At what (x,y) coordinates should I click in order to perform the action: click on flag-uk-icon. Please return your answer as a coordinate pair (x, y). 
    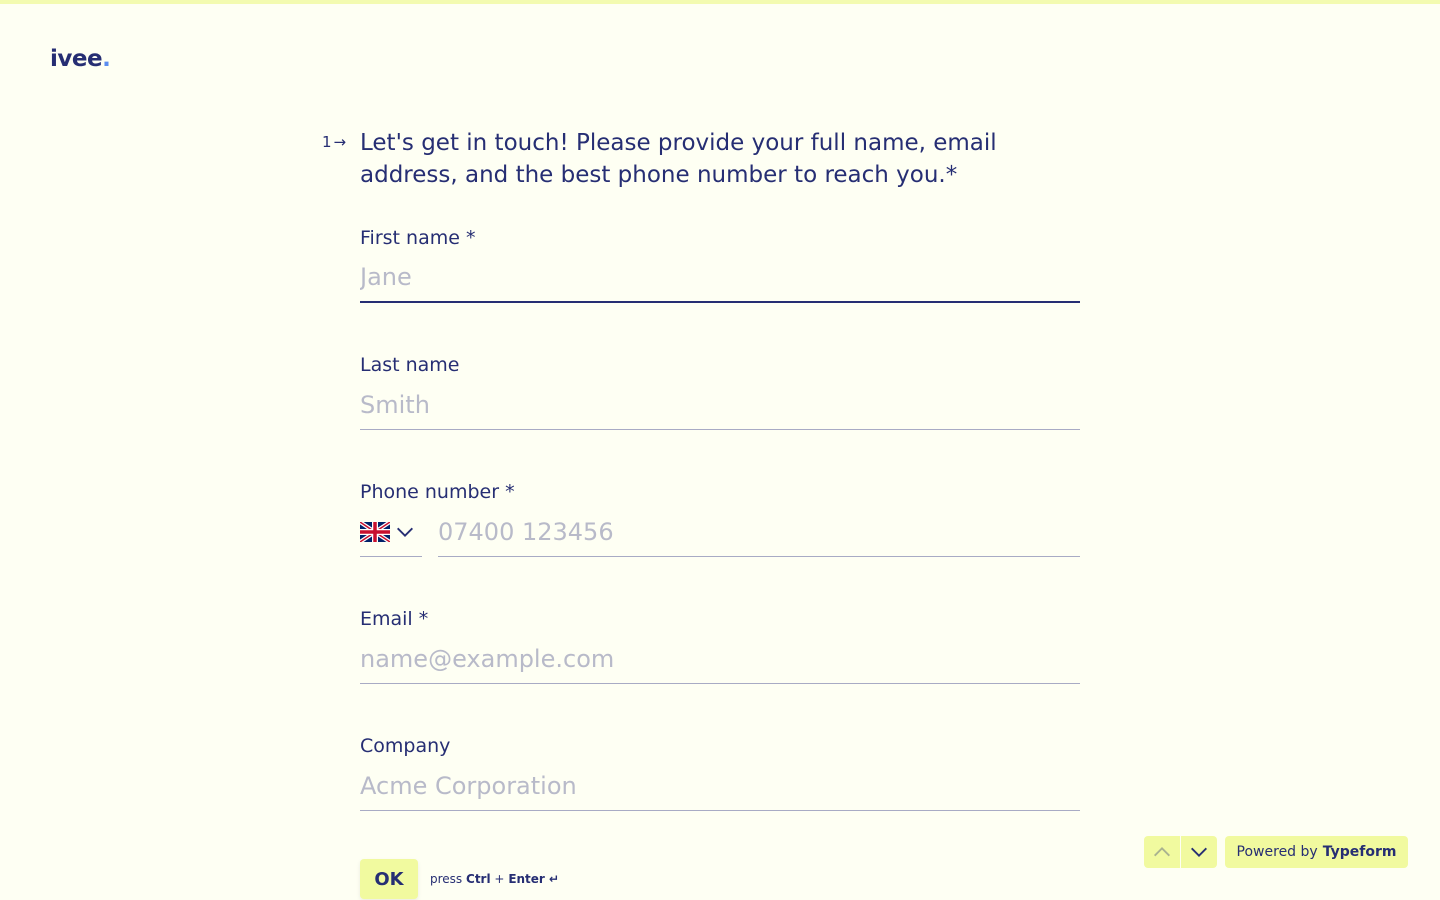
    Looking at the image, I should click on (375, 531).